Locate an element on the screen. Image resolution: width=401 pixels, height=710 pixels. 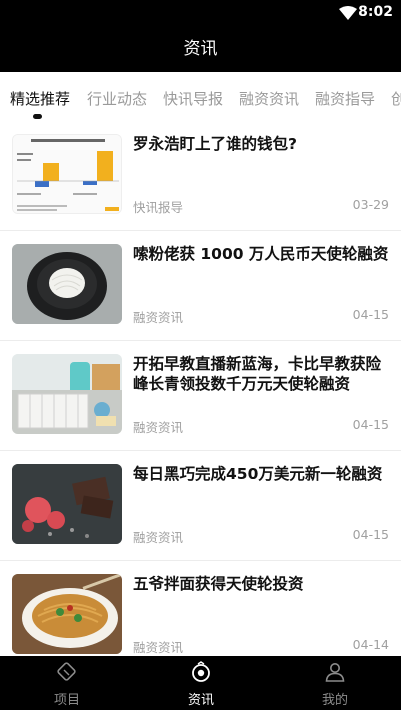
article-title: 五爷拌面获得天使轮投资 is located at coordinates (262, 584).